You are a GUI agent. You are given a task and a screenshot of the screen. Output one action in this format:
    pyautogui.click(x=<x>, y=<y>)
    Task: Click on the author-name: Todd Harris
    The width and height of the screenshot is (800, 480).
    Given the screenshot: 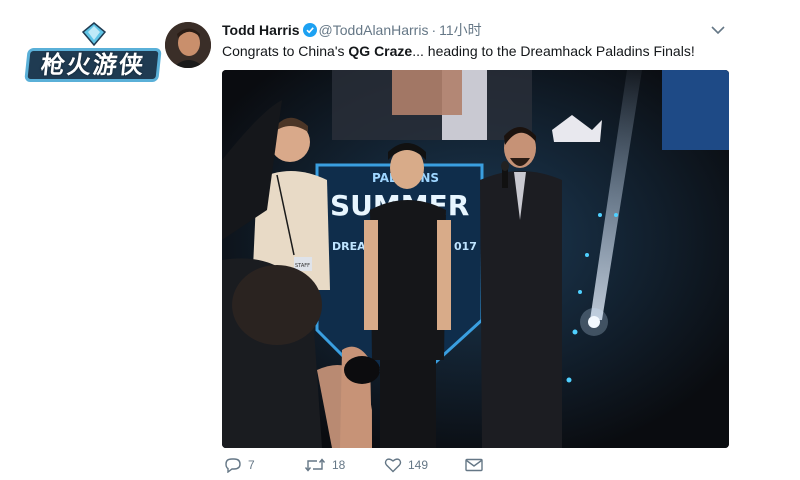 What is the action you would take?
    pyautogui.click(x=261, y=30)
    